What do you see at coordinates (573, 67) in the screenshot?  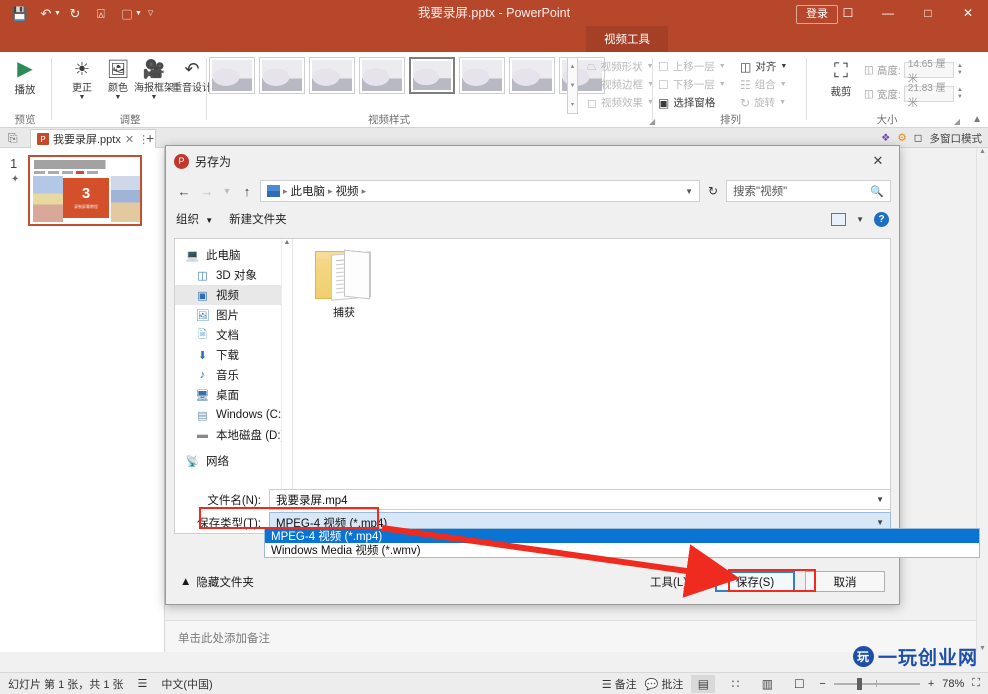 I see `gallery-scroll-up-icon: ▲` at bounding box center [573, 67].